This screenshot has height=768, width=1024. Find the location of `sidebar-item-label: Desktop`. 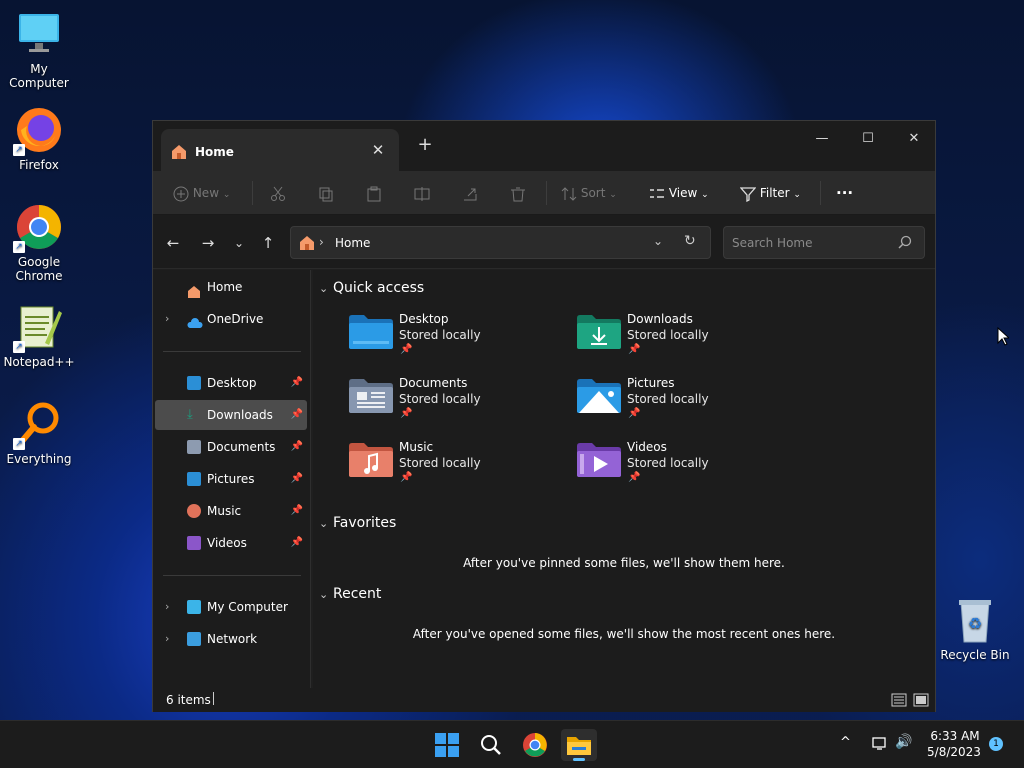

sidebar-item-label: Desktop is located at coordinates (232, 383).